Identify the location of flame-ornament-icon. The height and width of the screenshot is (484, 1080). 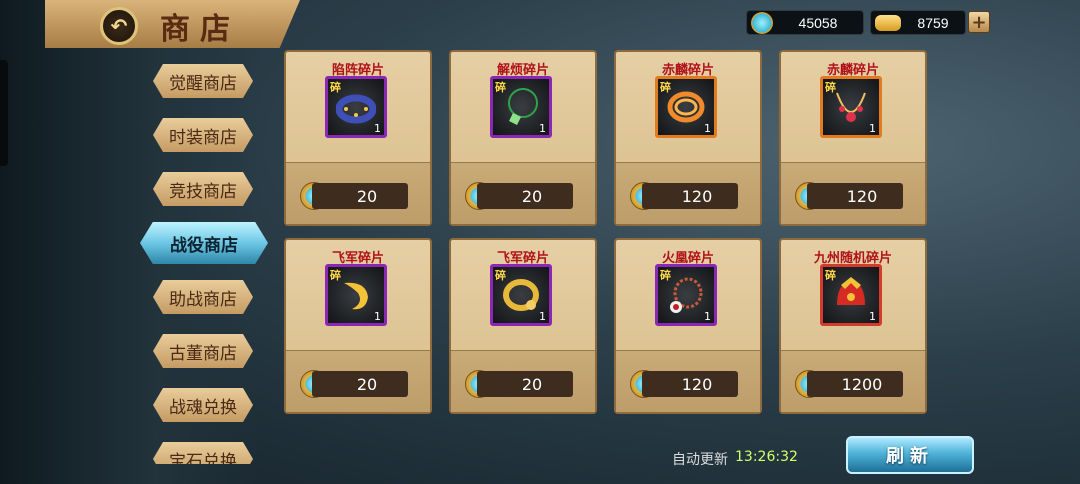
(356, 296).